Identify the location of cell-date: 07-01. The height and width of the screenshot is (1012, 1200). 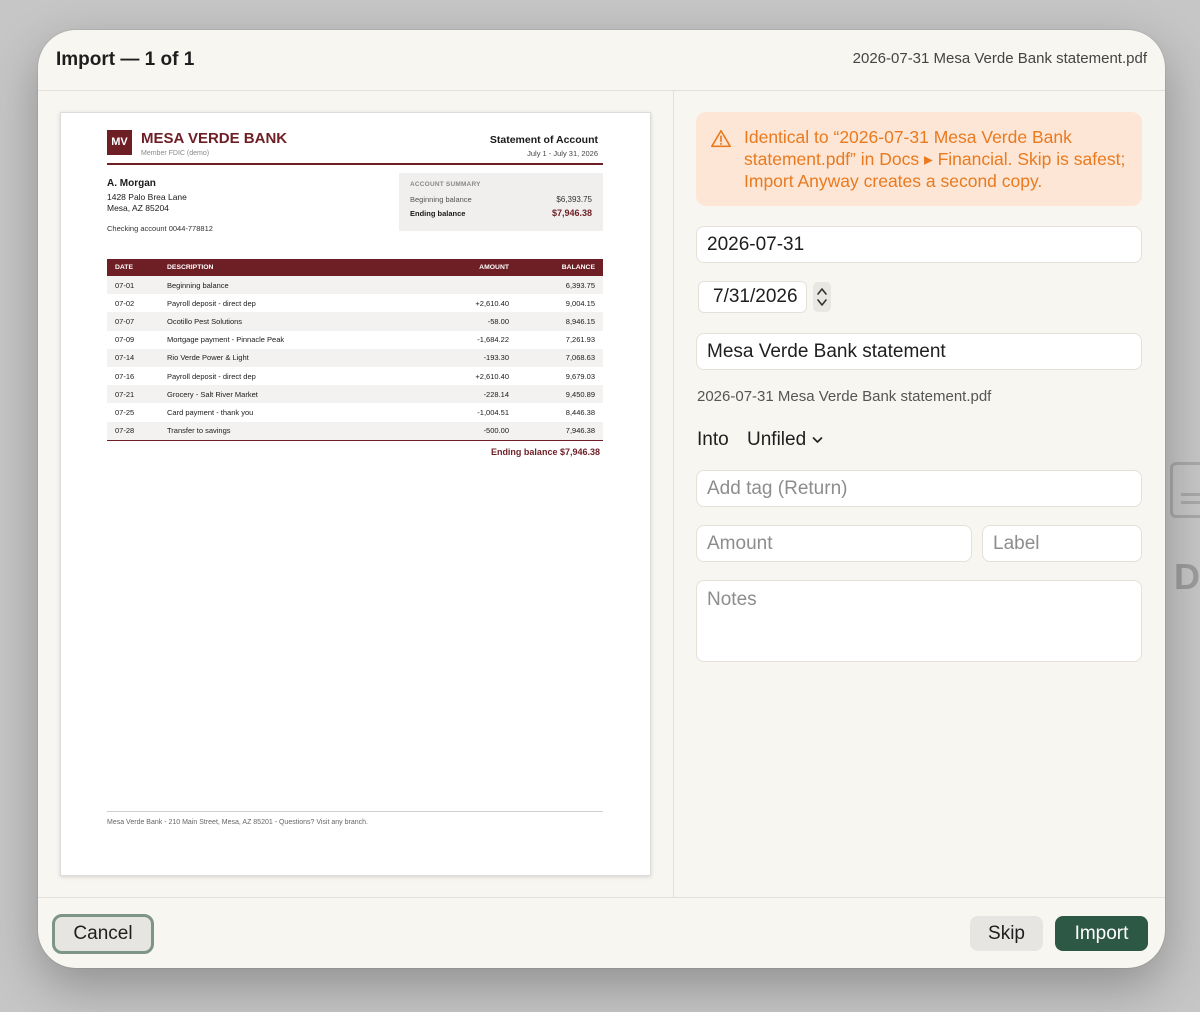
(133, 285).